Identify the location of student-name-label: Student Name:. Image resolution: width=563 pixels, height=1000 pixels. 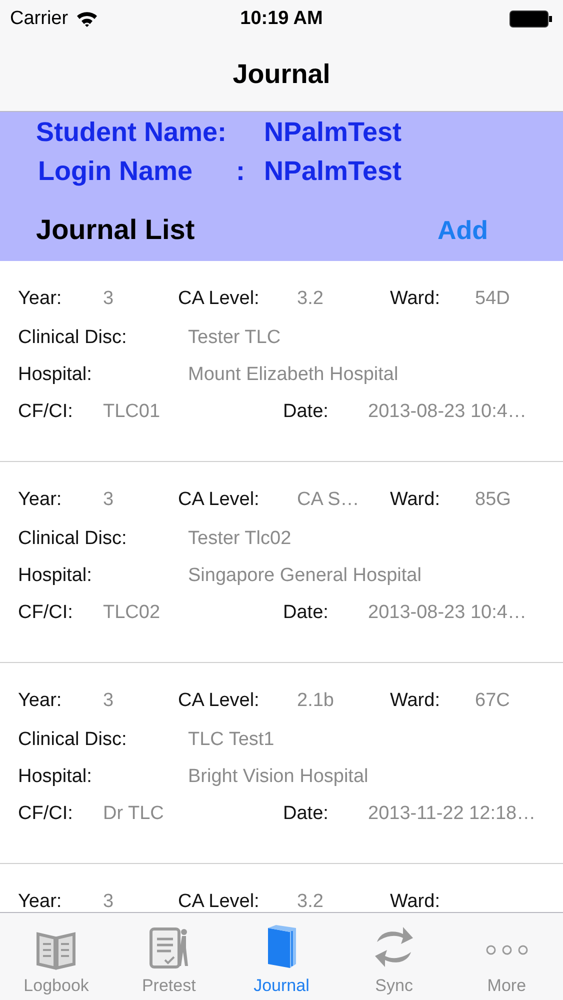
(132, 132).